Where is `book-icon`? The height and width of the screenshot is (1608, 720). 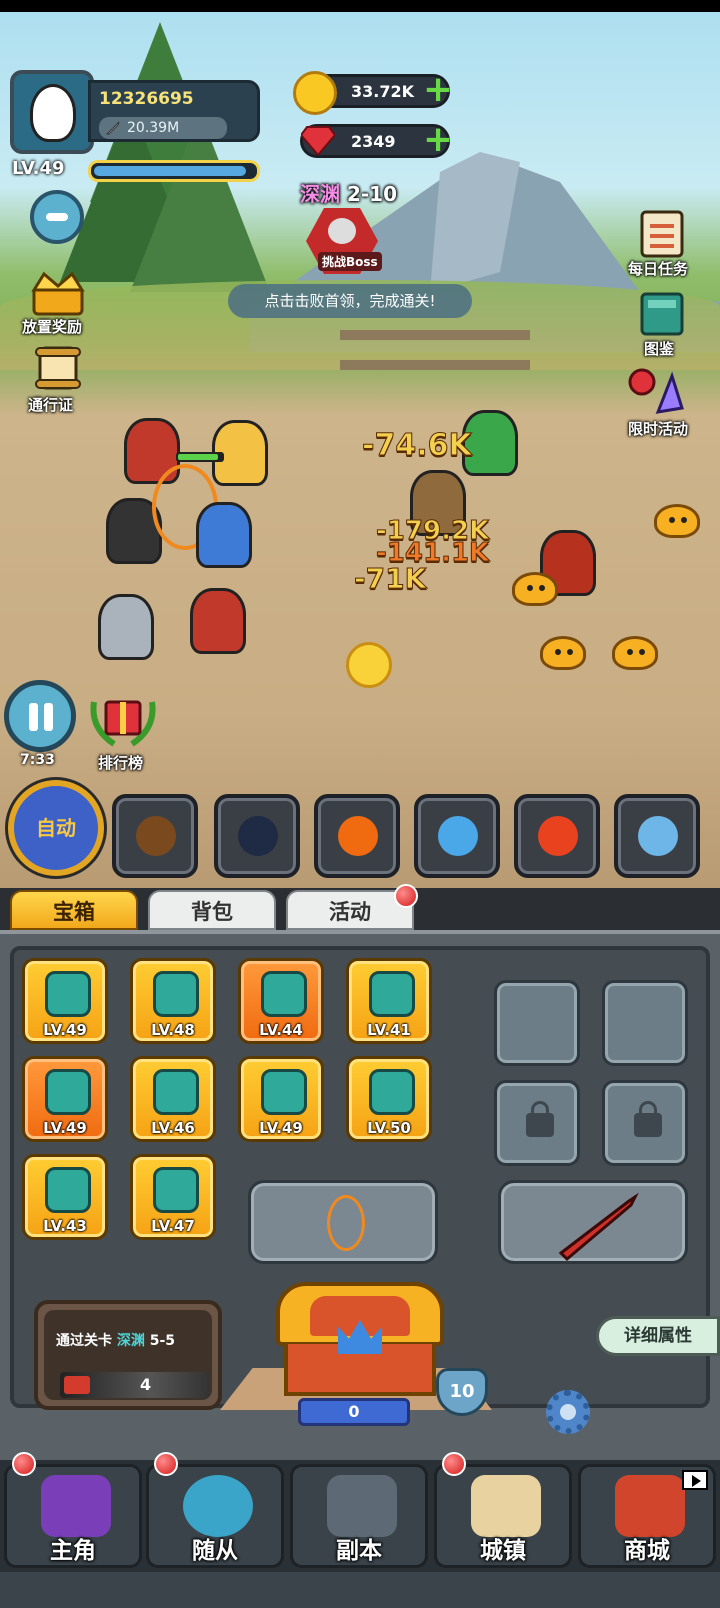 book-icon is located at coordinates (664, 314).